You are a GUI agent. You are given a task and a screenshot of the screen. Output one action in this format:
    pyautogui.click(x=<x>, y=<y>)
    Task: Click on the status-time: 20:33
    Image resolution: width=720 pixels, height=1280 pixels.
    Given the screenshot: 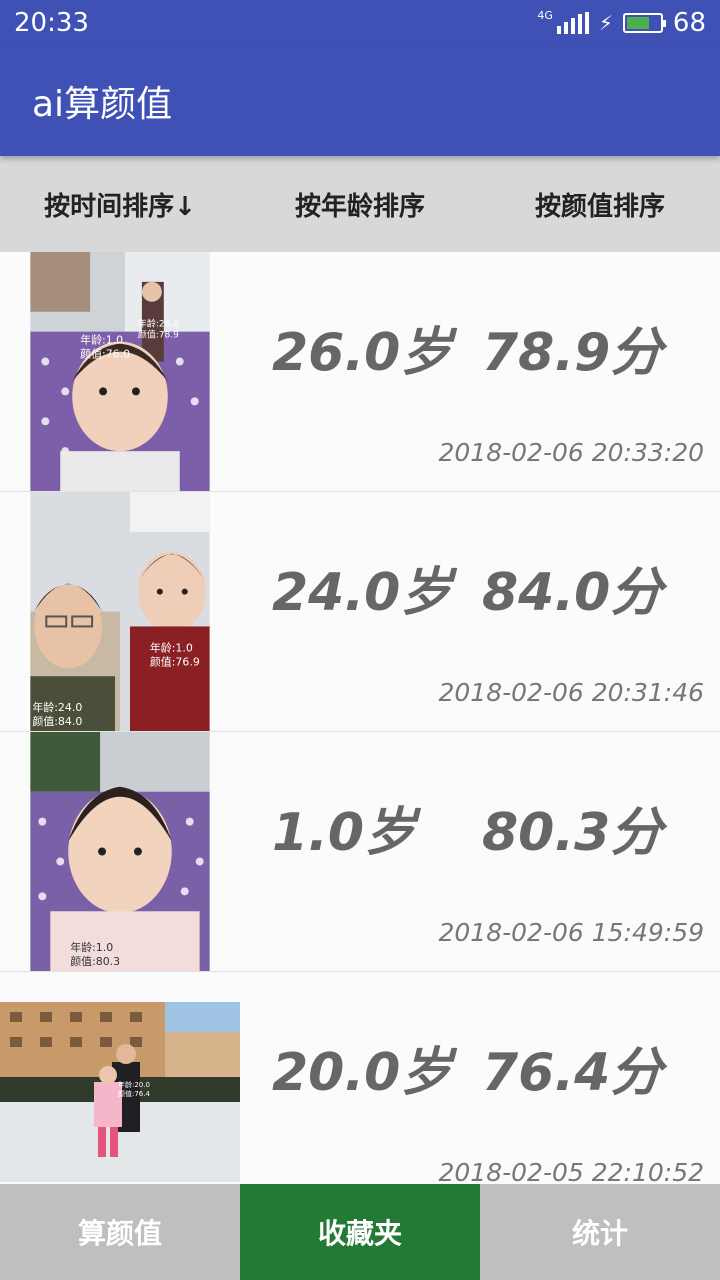 What is the action you would take?
    pyautogui.click(x=51, y=23)
    